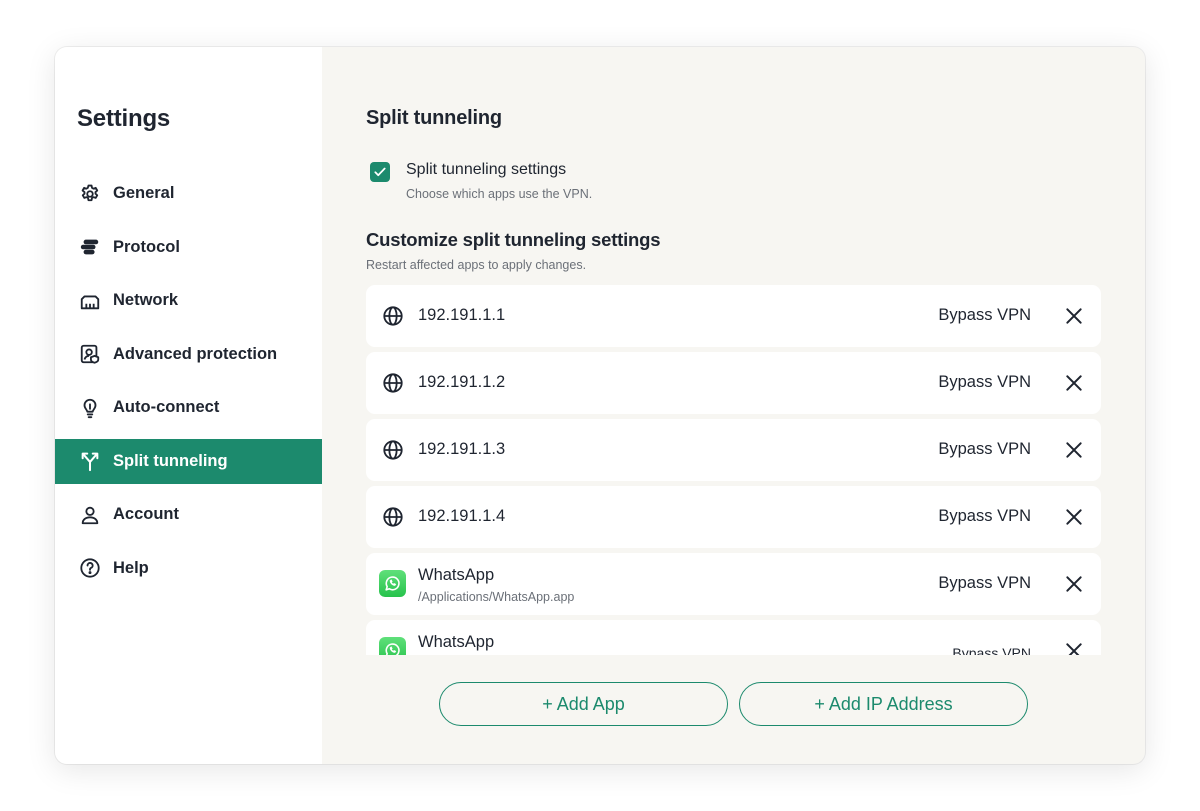  Describe the element at coordinates (883, 704) in the screenshot. I see `add-ip-address-button: + Add IP Address` at that location.